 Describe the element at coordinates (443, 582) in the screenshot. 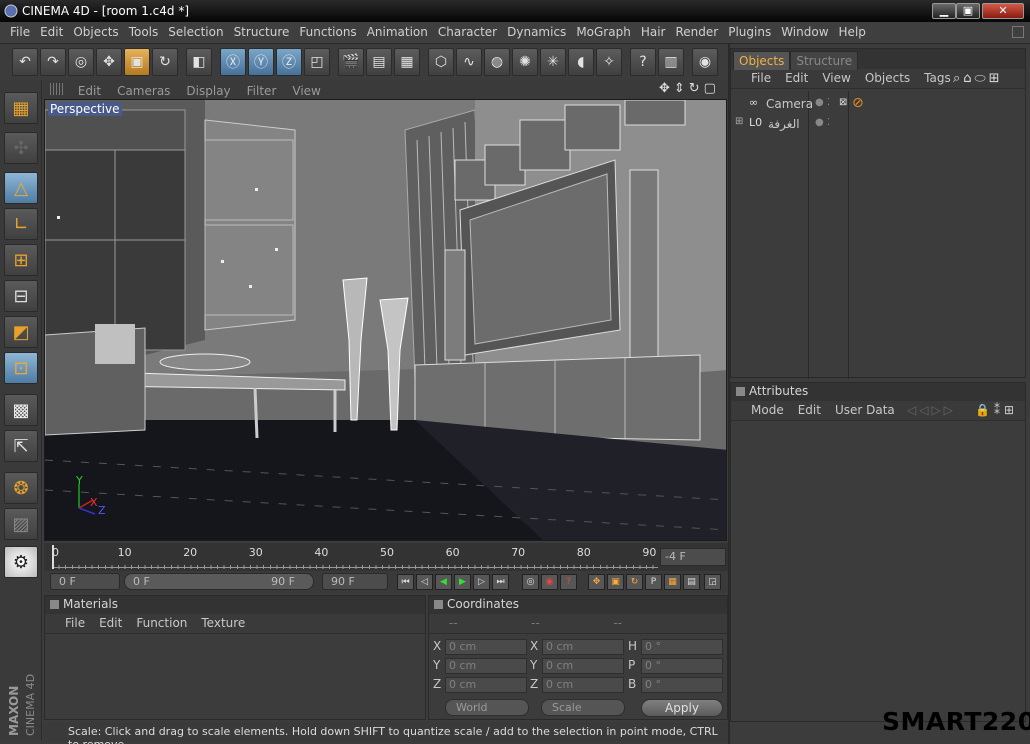

I see `play-backward-icon: ◀` at that location.